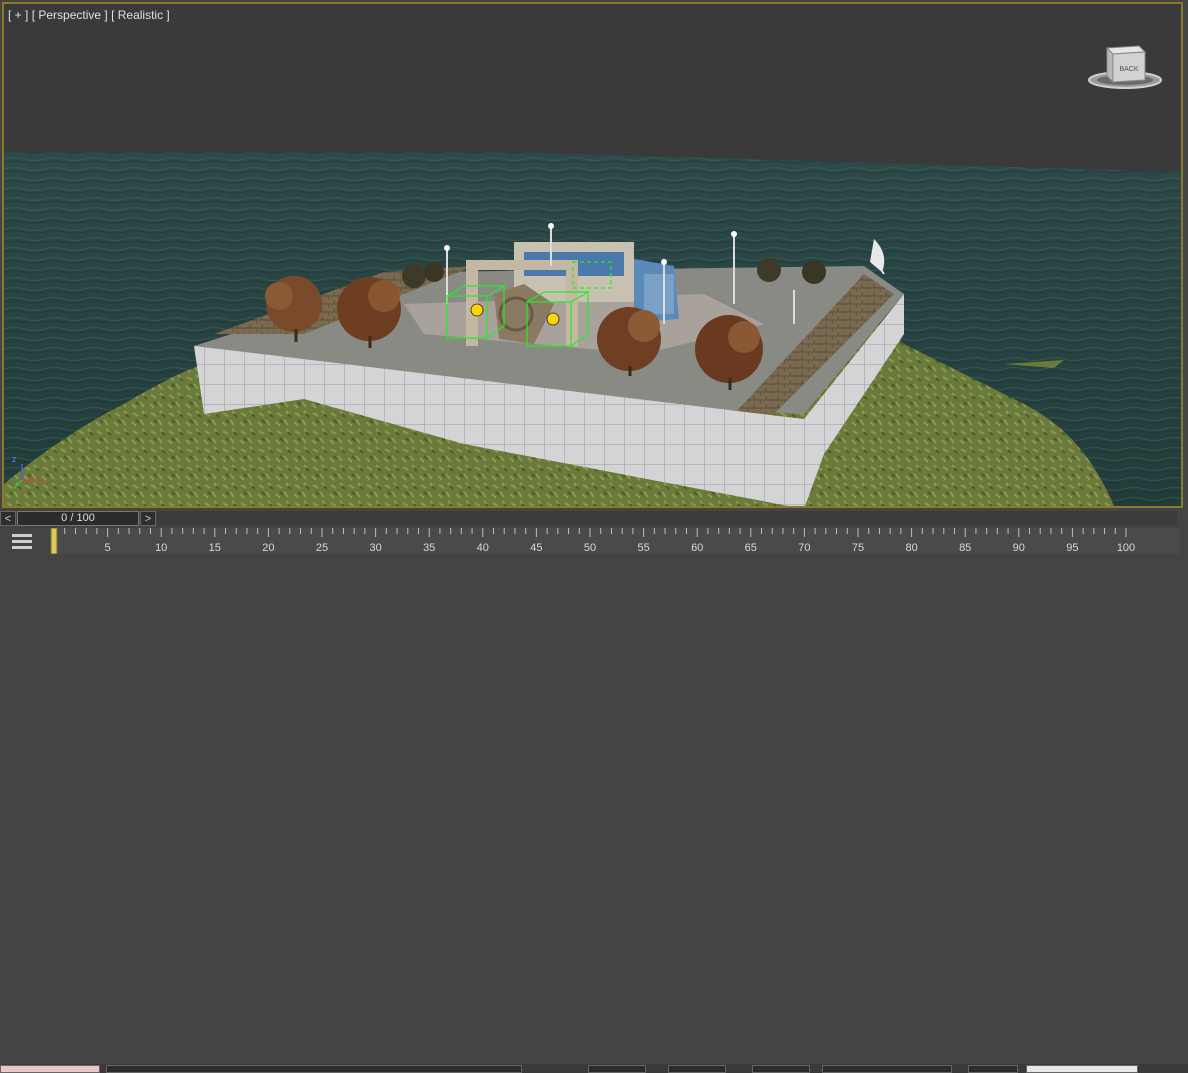 This screenshot has width=1188, height=1073. I want to click on ruler-tick-label: 5, so click(108, 548).